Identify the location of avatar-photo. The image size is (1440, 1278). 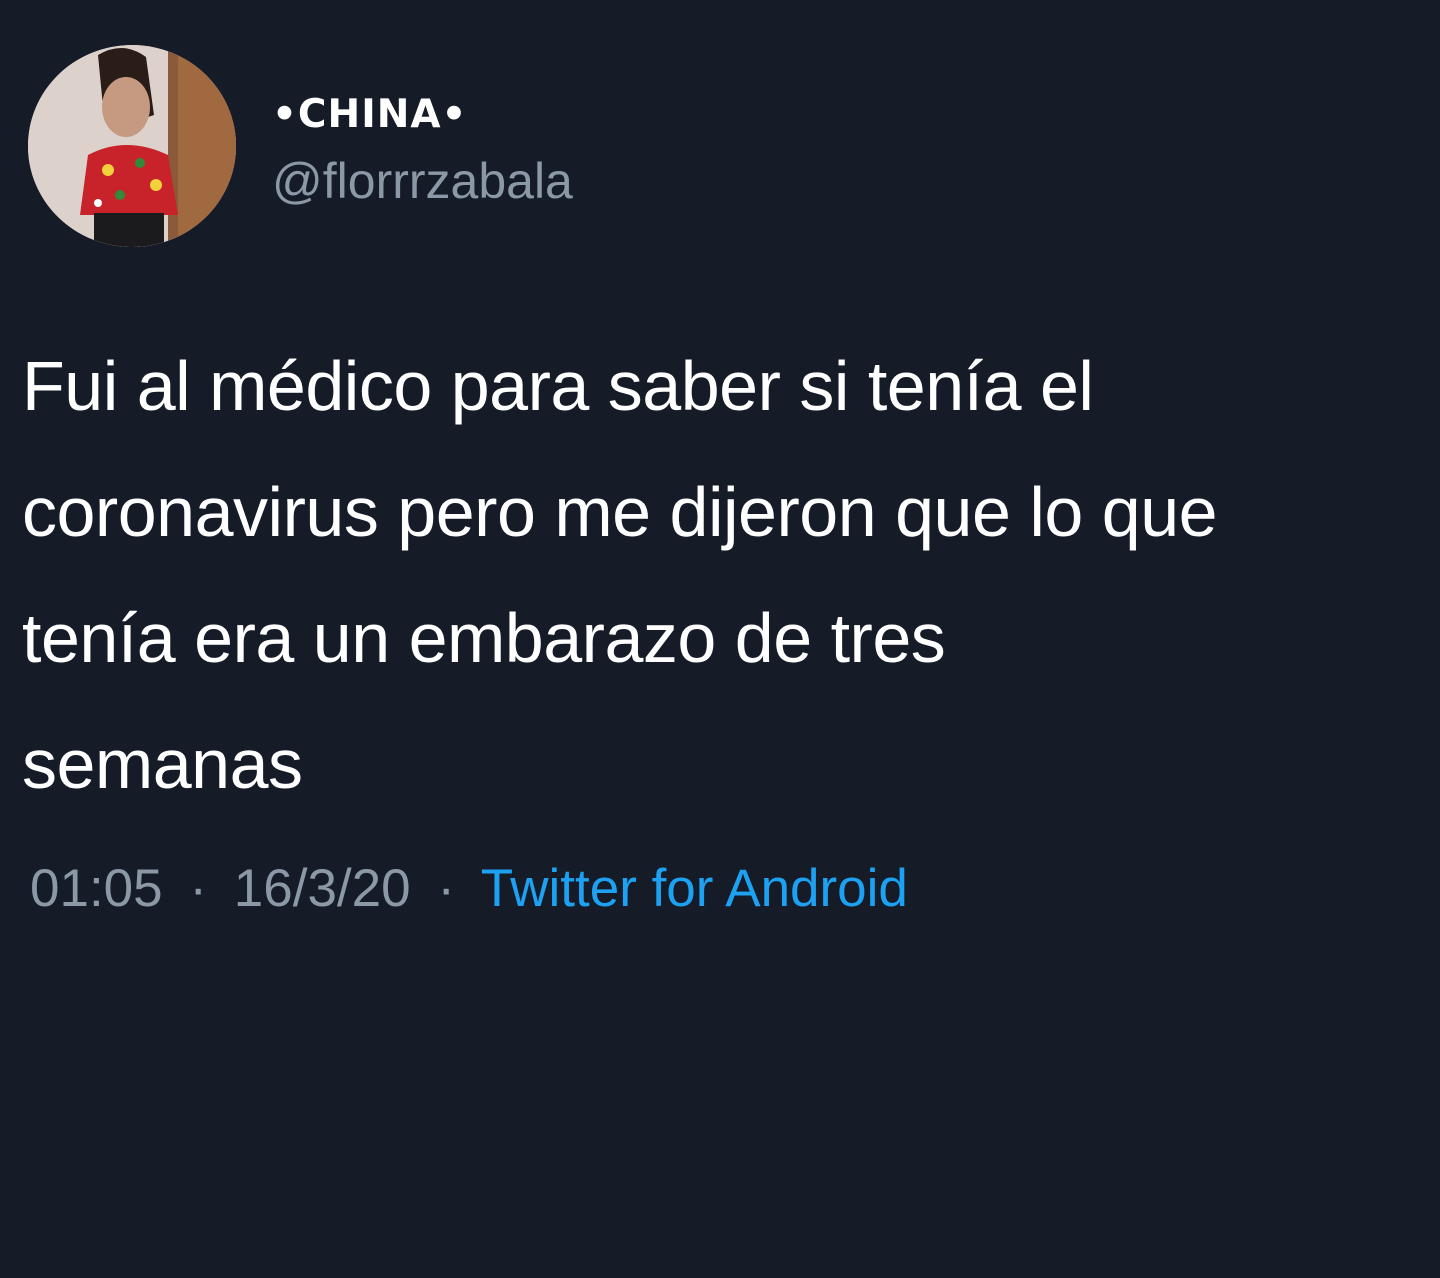
(132, 146).